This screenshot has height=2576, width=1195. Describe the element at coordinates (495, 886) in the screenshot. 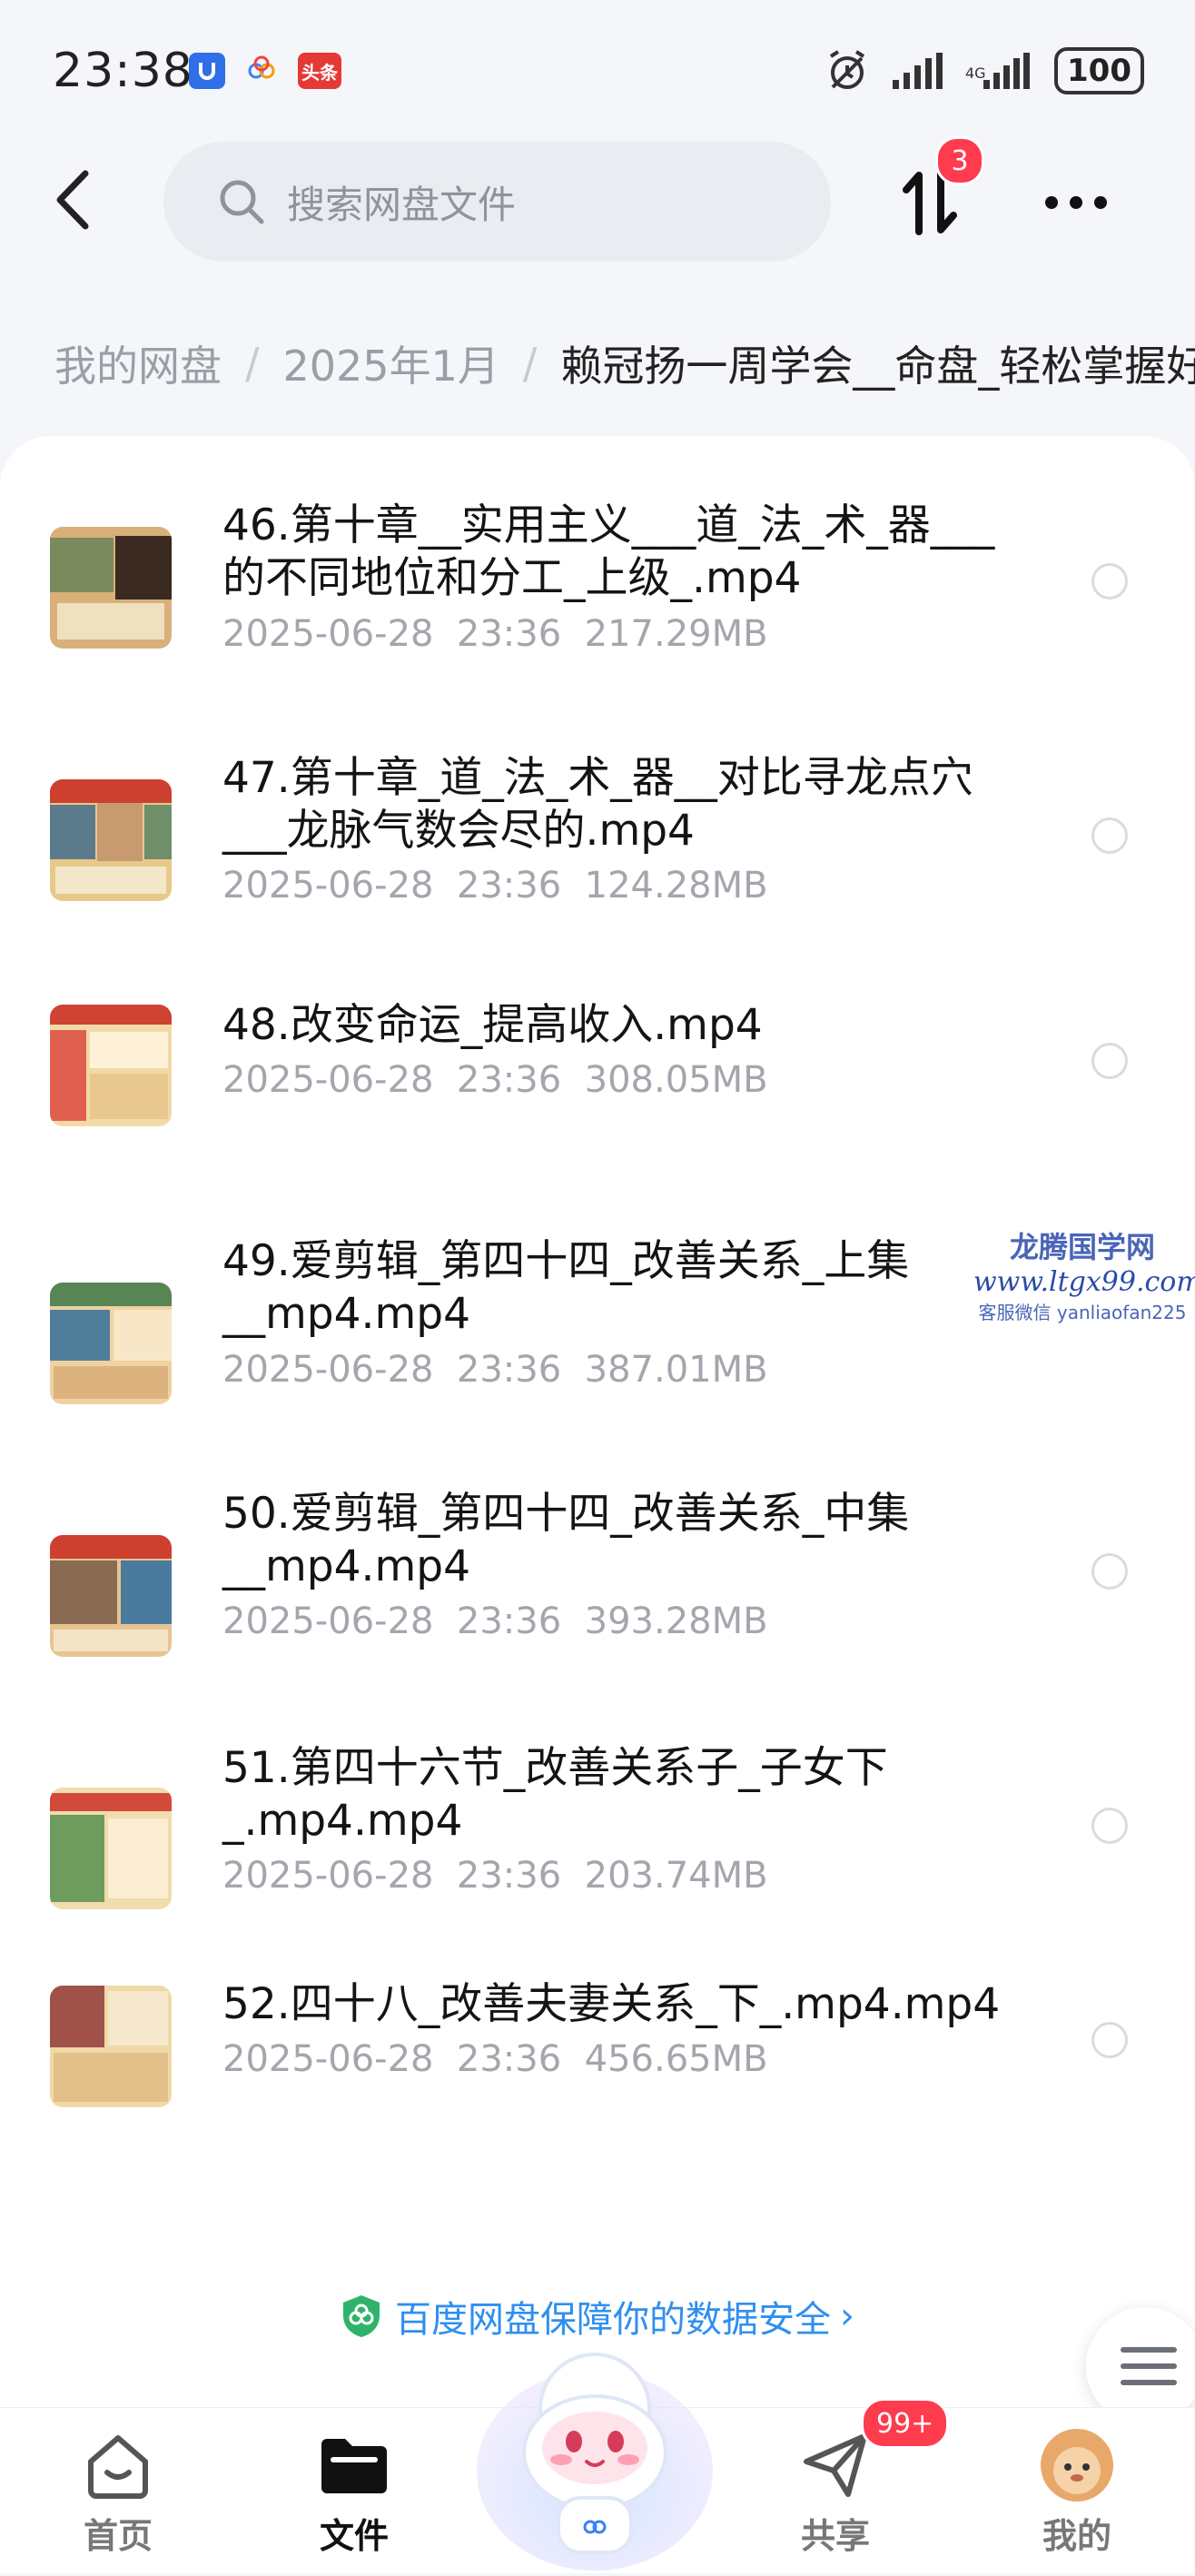

I see `file-meta: 2025-06-28 23:36 124.28MB` at that location.